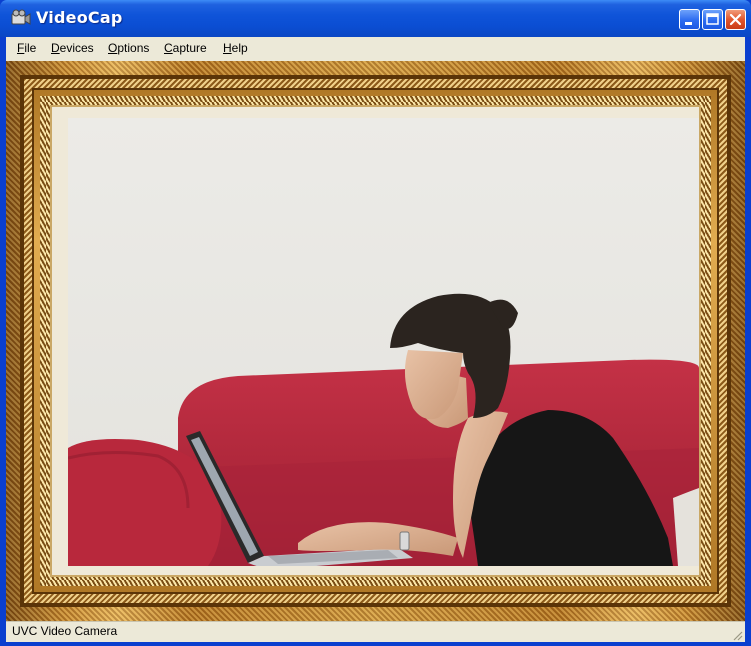 The image size is (751, 646). I want to click on menu-file: File, so click(26, 48).